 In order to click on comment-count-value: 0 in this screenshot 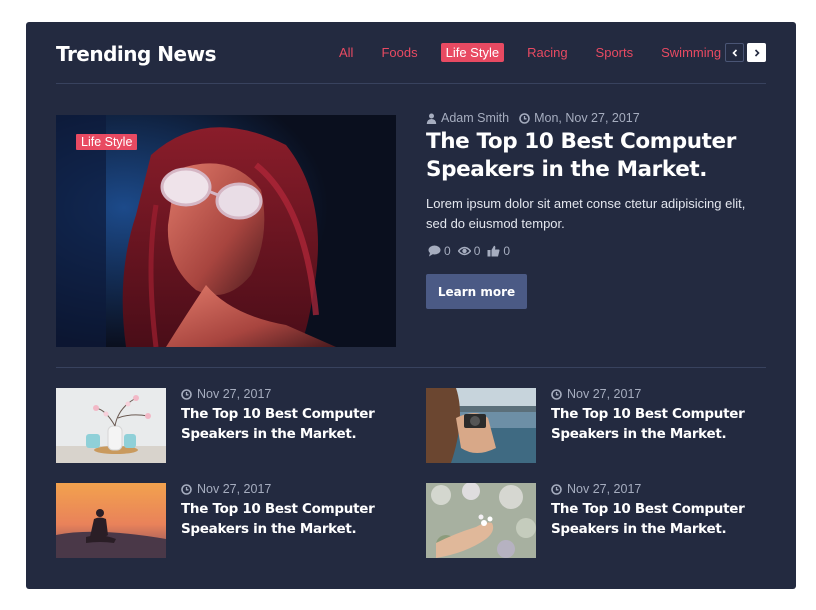, I will do `click(447, 251)`.